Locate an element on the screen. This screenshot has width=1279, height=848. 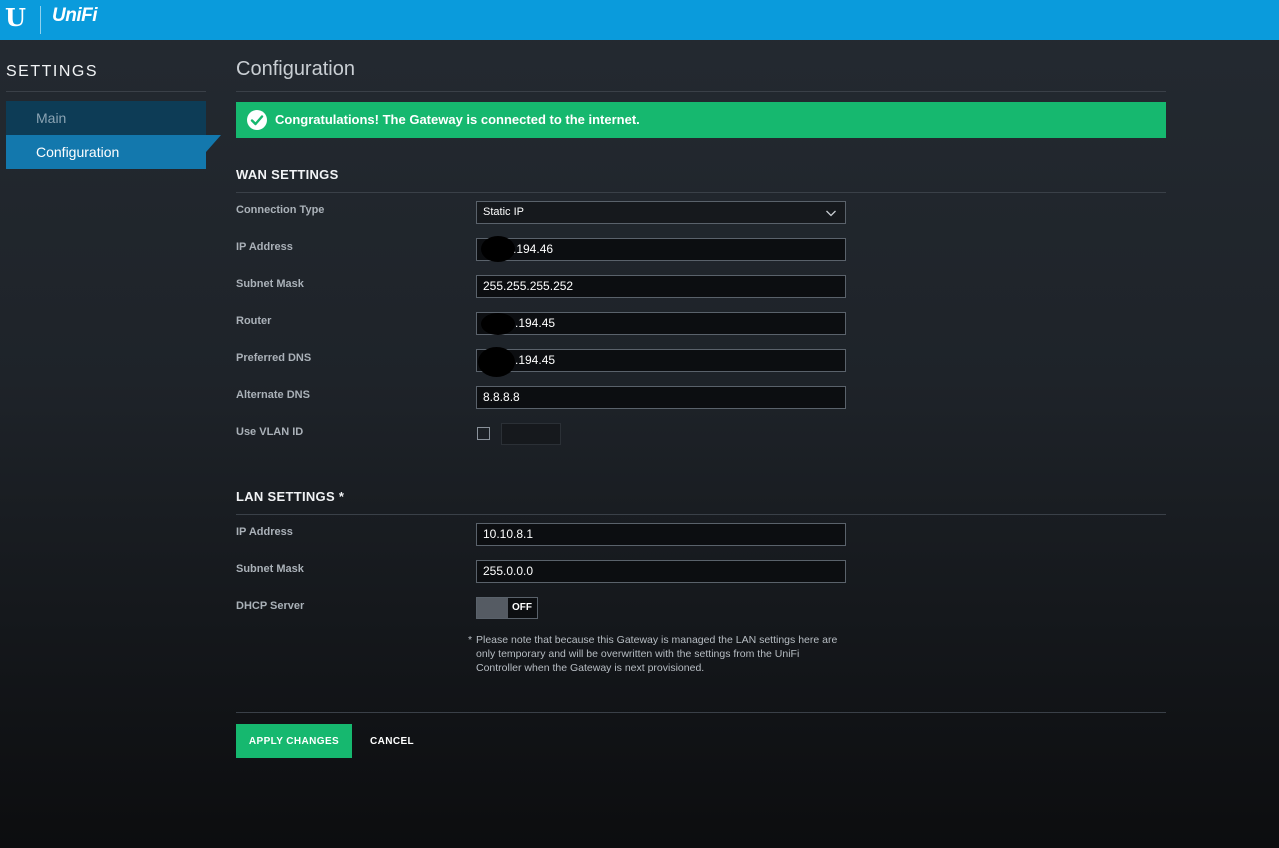
footer-divider is located at coordinates (701, 712).